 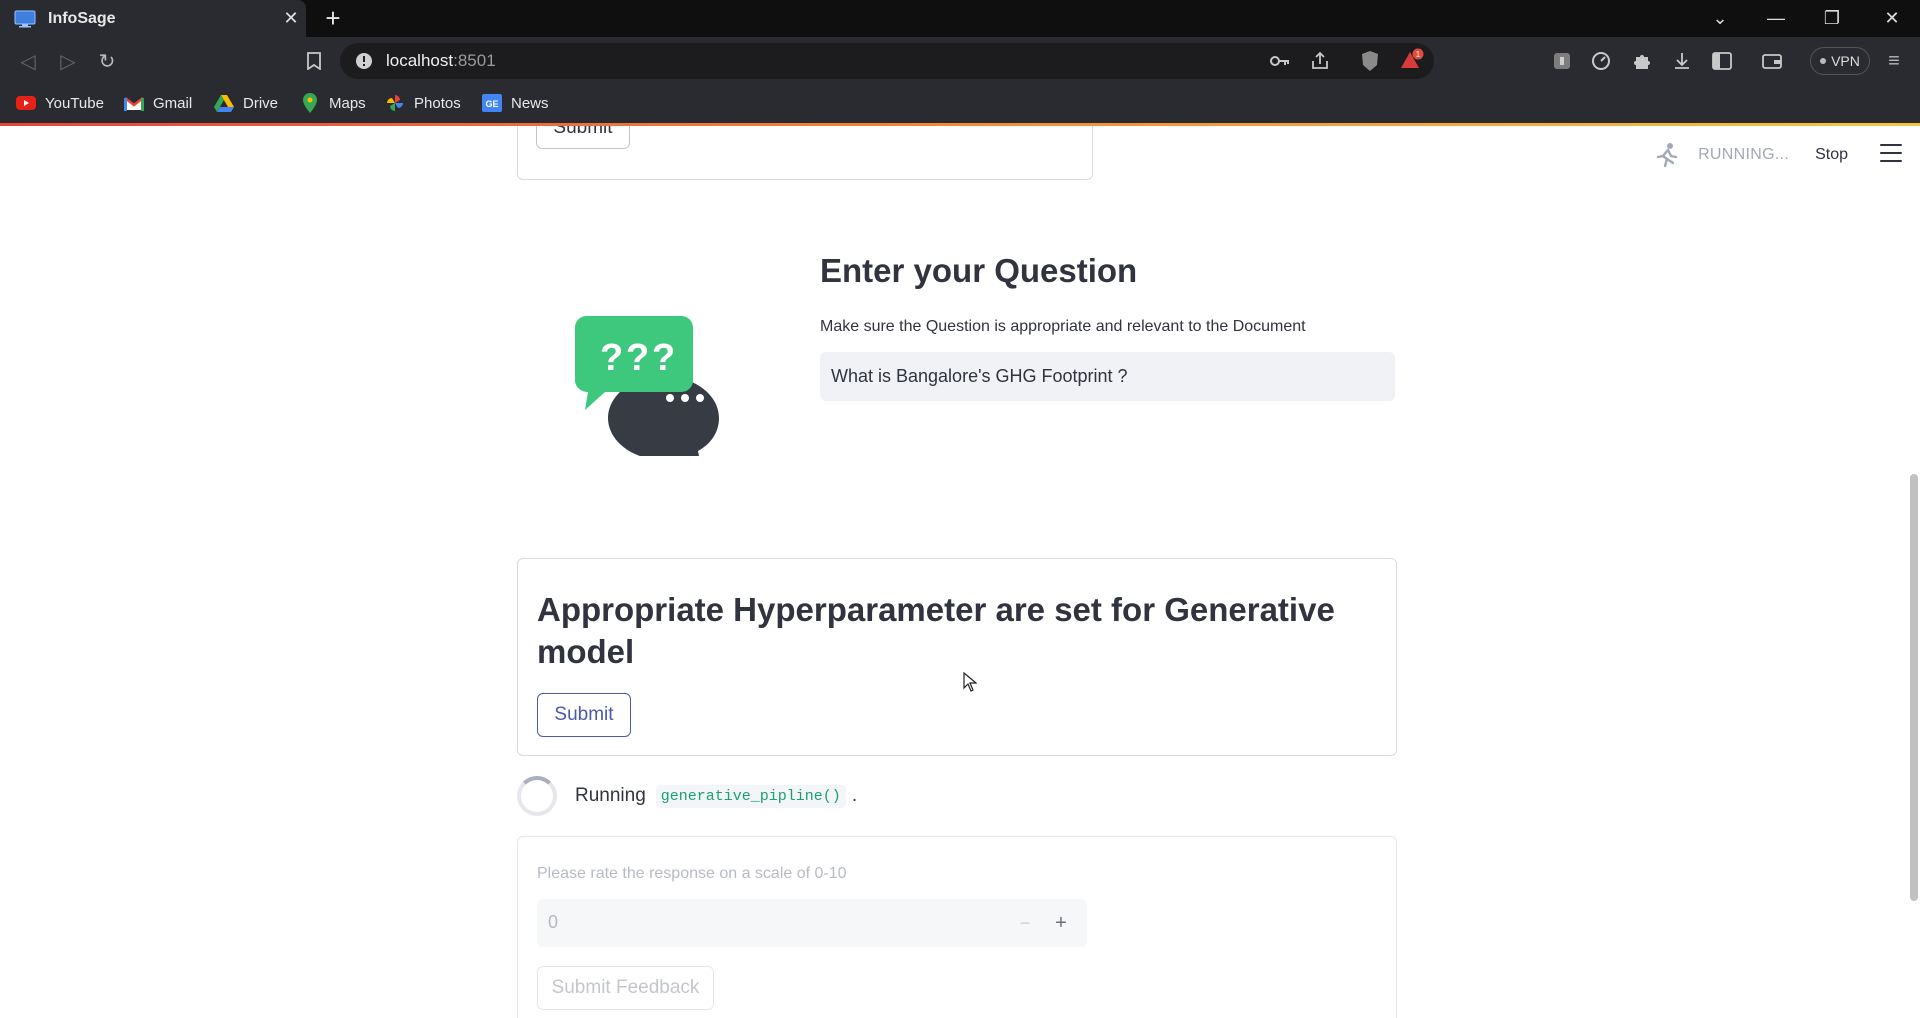 I want to click on forward-icon: ▷, so click(x=68, y=61).